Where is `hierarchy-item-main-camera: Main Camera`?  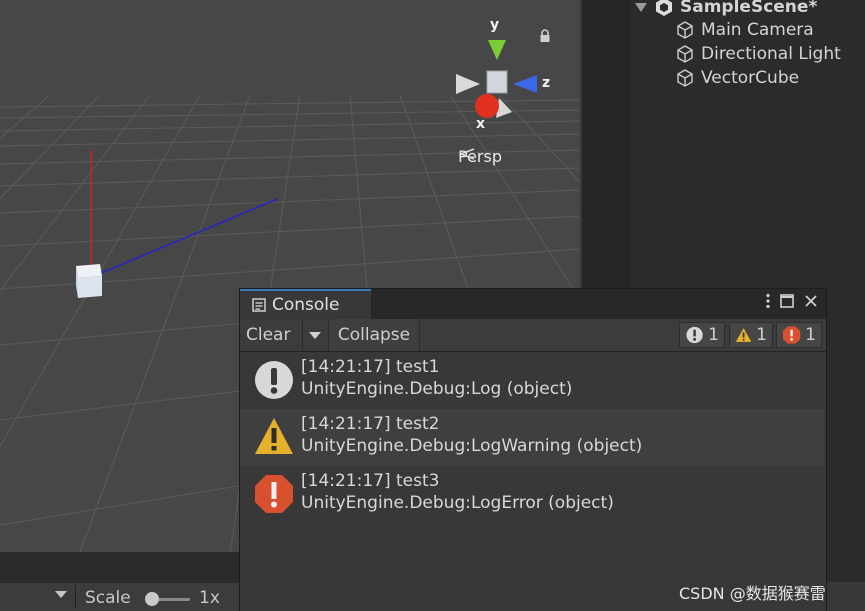 hierarchy-item-main-camera: Main Camera is located at coordinates (744, 30).